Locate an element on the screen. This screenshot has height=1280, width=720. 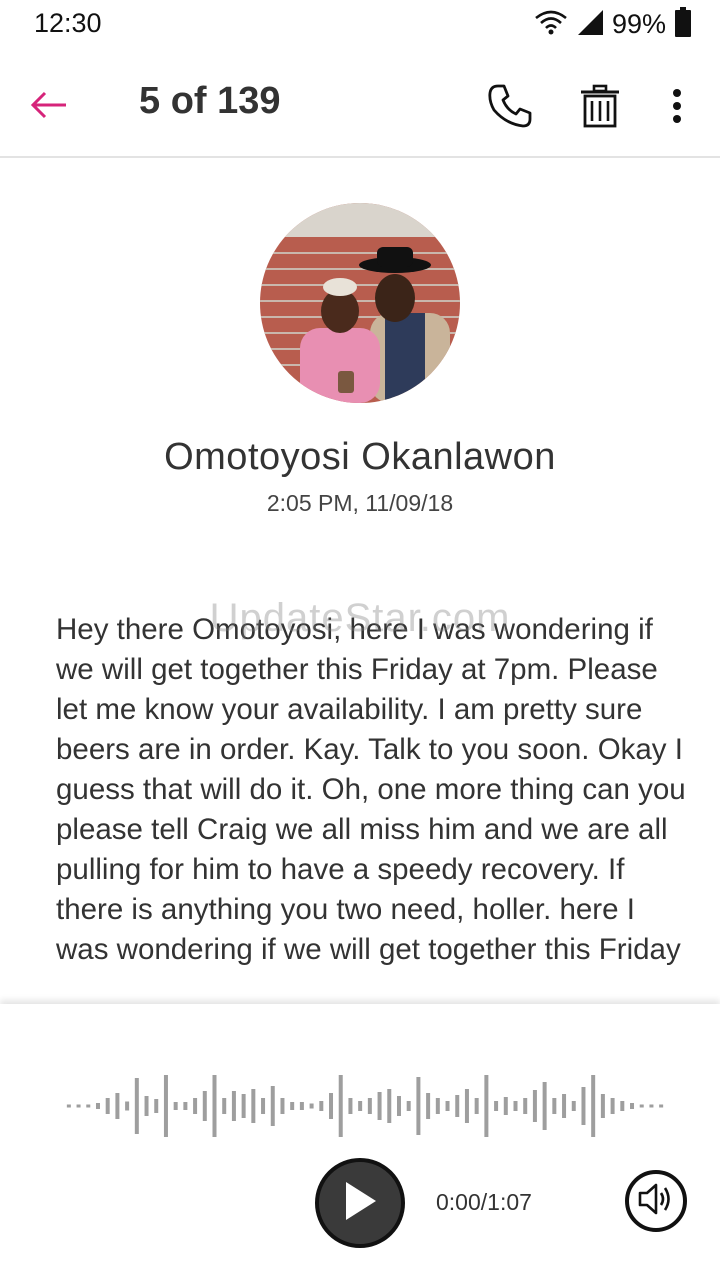
contact-name: Omotoyosi Okanlawon is located at coordinates (360, 457).